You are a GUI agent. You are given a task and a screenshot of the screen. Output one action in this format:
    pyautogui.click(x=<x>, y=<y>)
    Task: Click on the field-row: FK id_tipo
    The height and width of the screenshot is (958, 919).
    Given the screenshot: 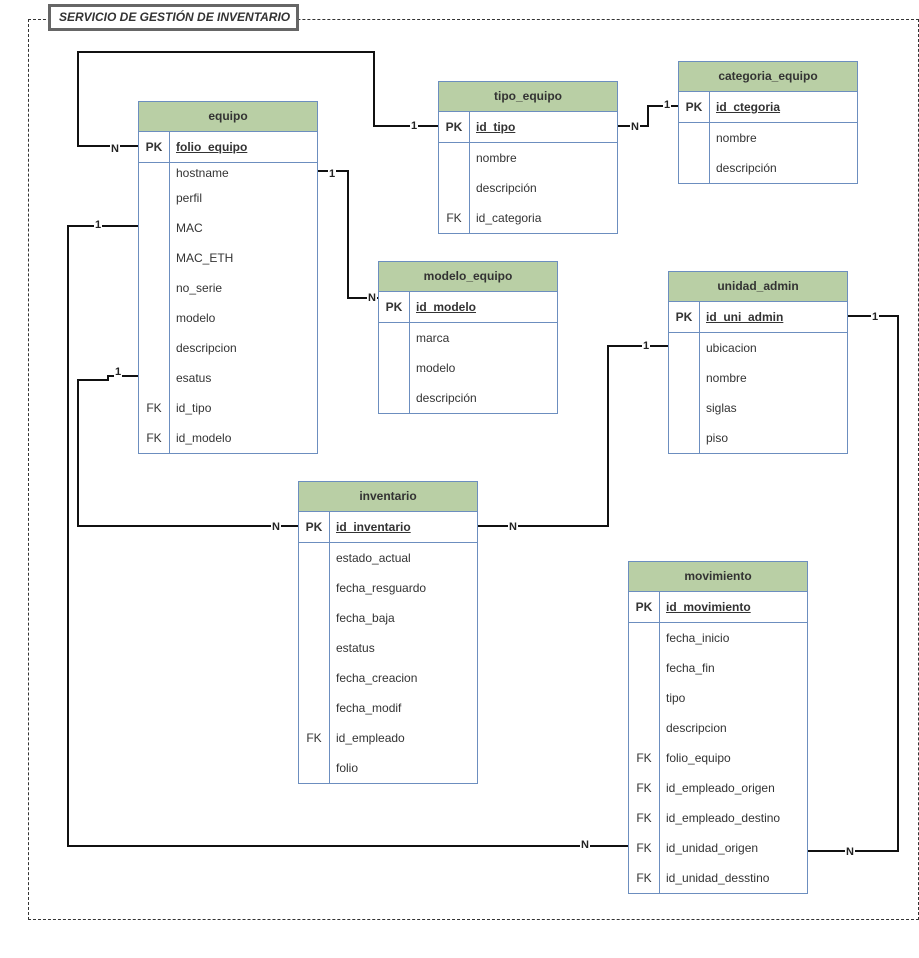 What is the action you would take?
    pyautogui.click(x=228, y=408)
    